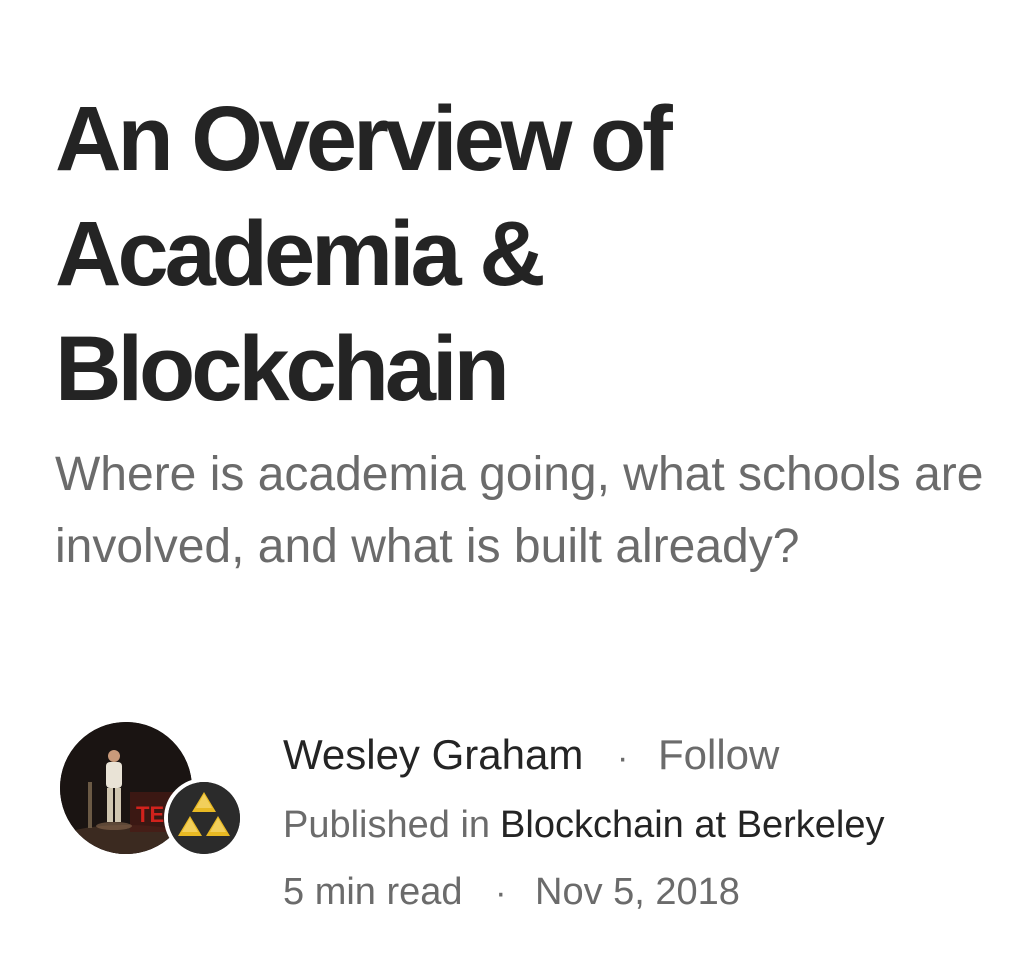 The width and height of the screenshot is (1026, 978). Describe the element at coordinates (364, 139) in the screenshot. I see `article-title-line-1: An Overview of` at that location.